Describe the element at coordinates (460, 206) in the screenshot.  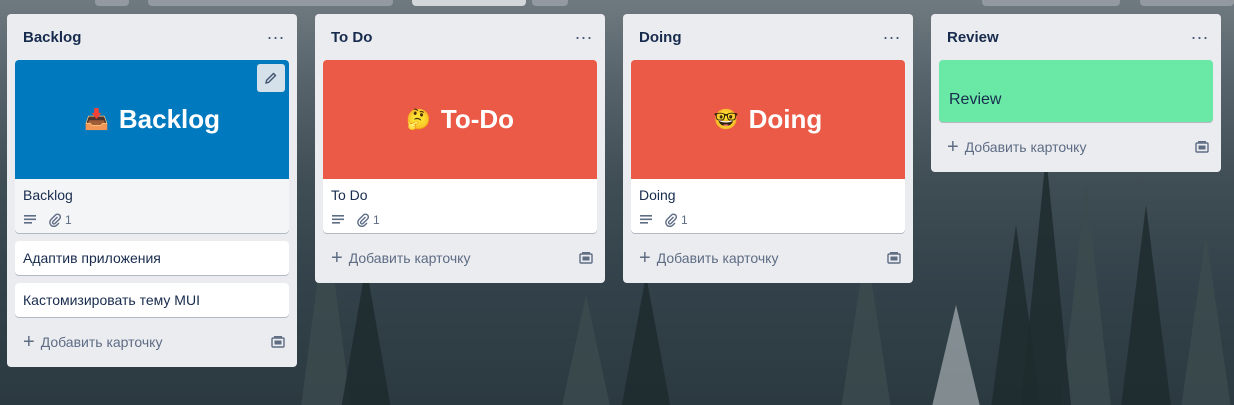
I see `card-body: To Do 1` at that location.